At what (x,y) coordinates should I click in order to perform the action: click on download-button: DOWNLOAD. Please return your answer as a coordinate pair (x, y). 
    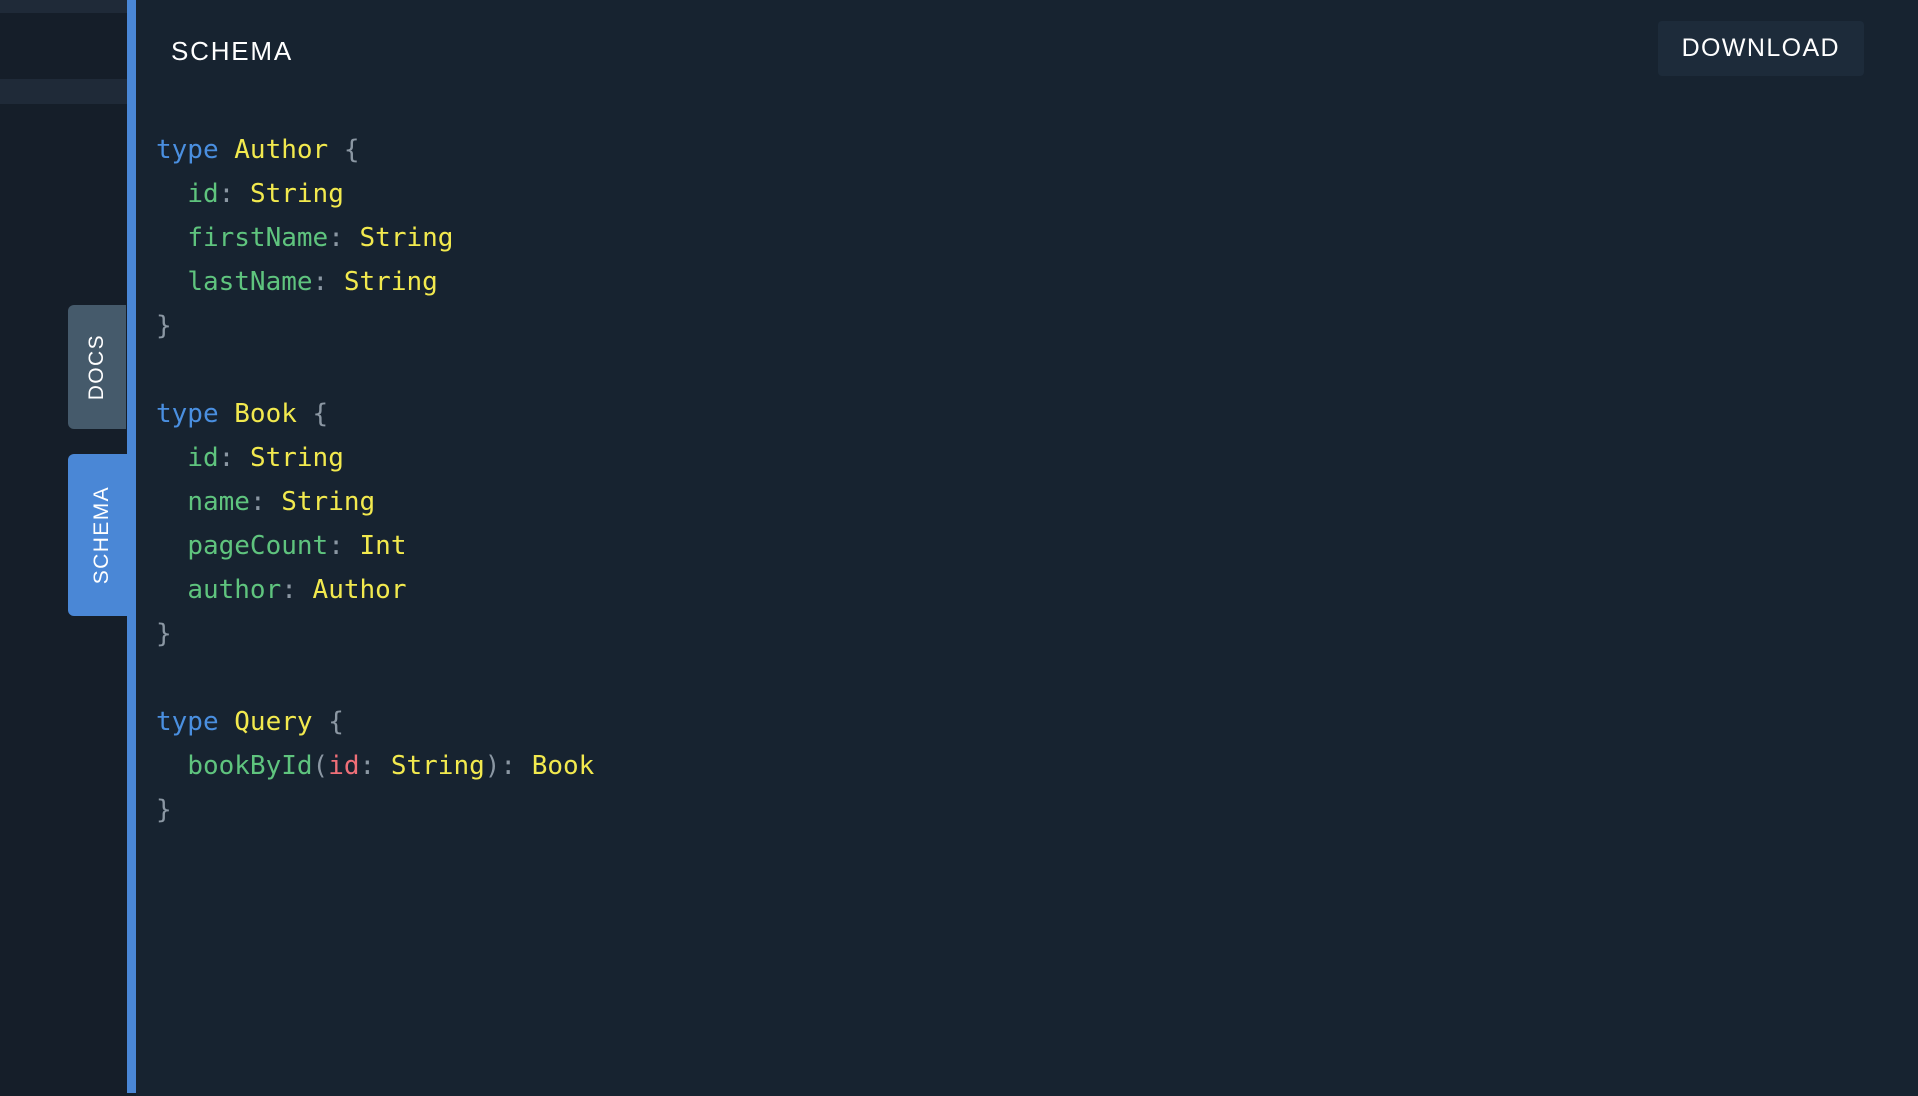
    Looking at the image, I should click on (1760, 48).